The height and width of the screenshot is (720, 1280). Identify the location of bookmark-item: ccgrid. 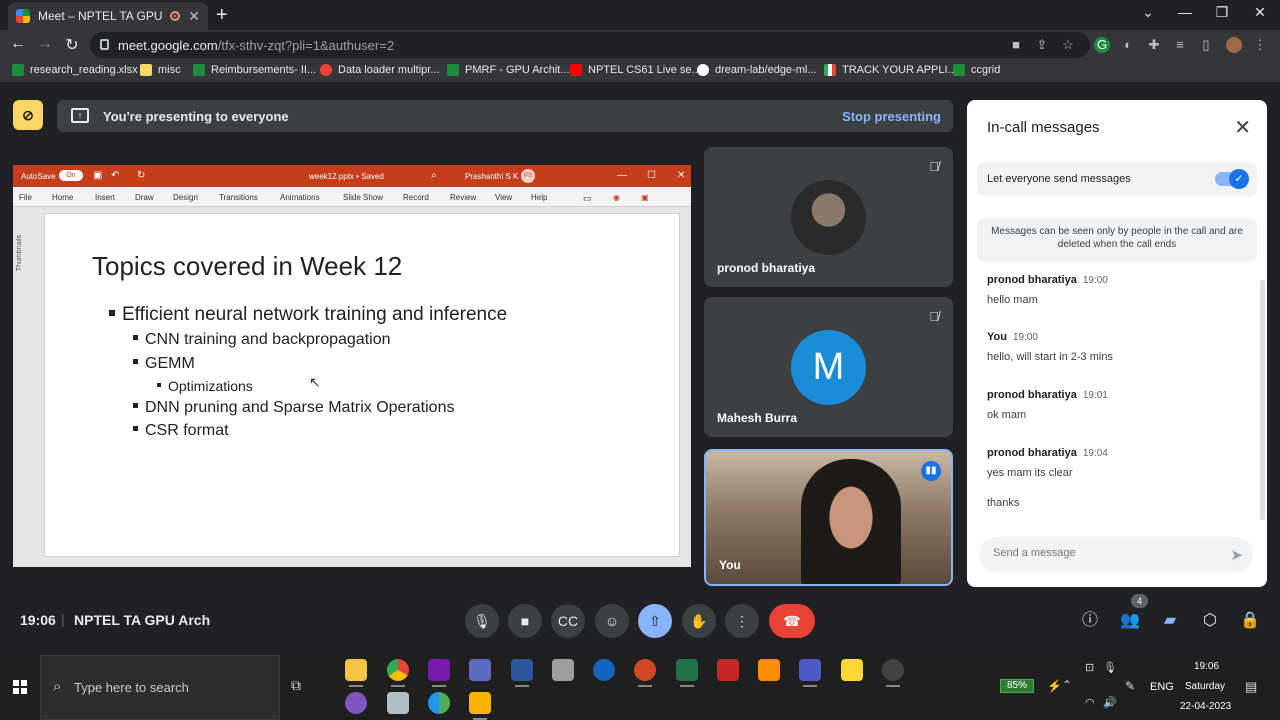
(976, 70).